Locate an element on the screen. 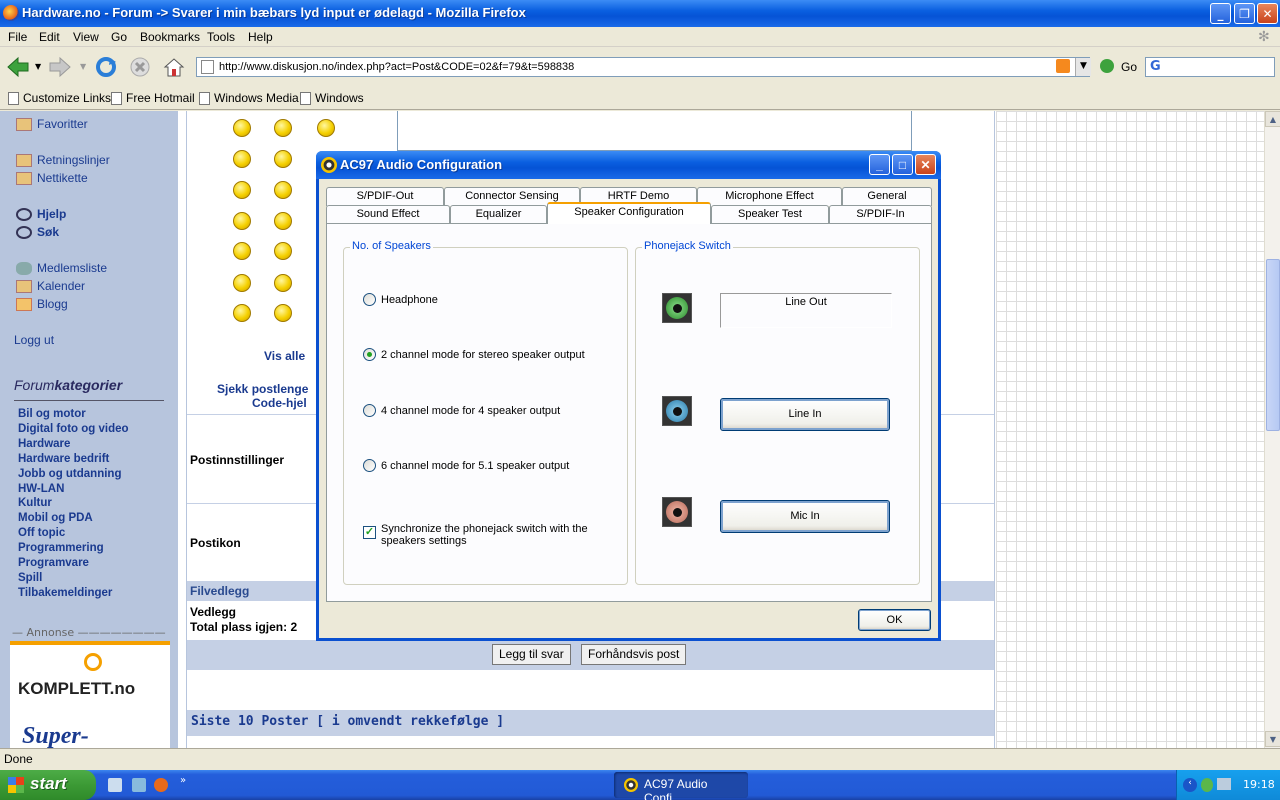 The width and height of the screenshot is (1280, 800). category-link: Hardware bedrift is located at coordinates (63, 459).